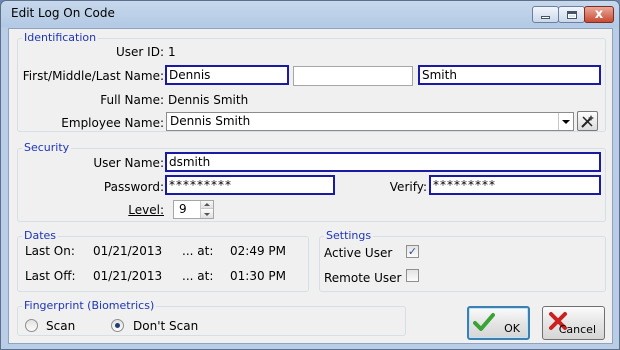  What do you see at coordinates (133, 187) in the screenshot?
I see `password-label: Password:` at bounding box center [133, 187].